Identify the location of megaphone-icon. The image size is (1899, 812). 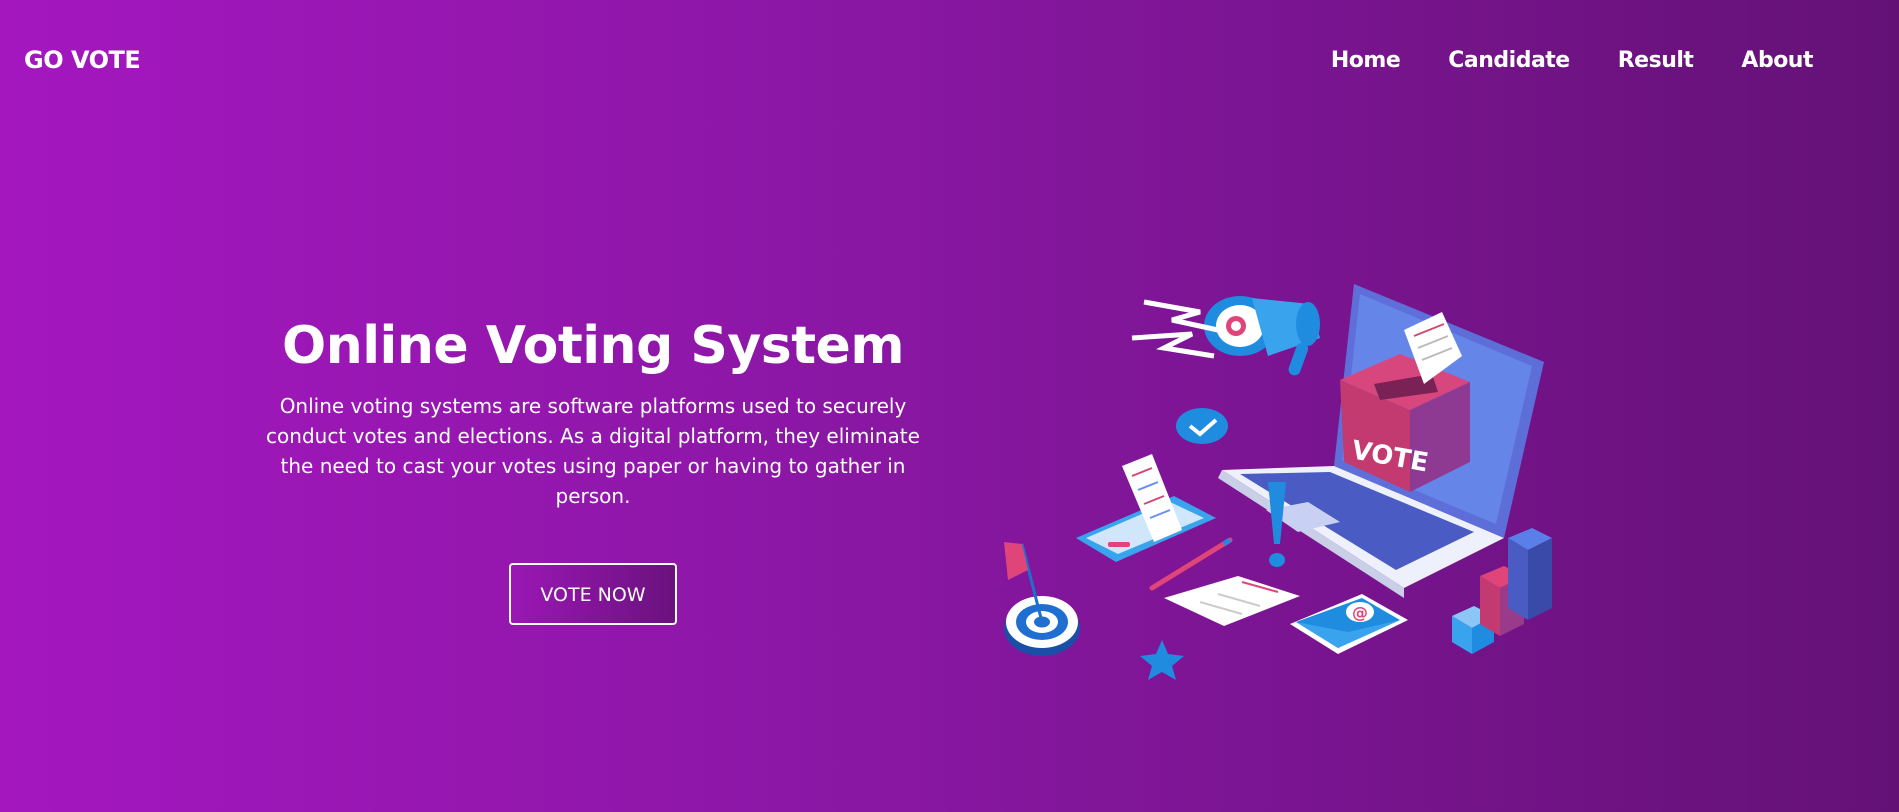
(1225, 336).